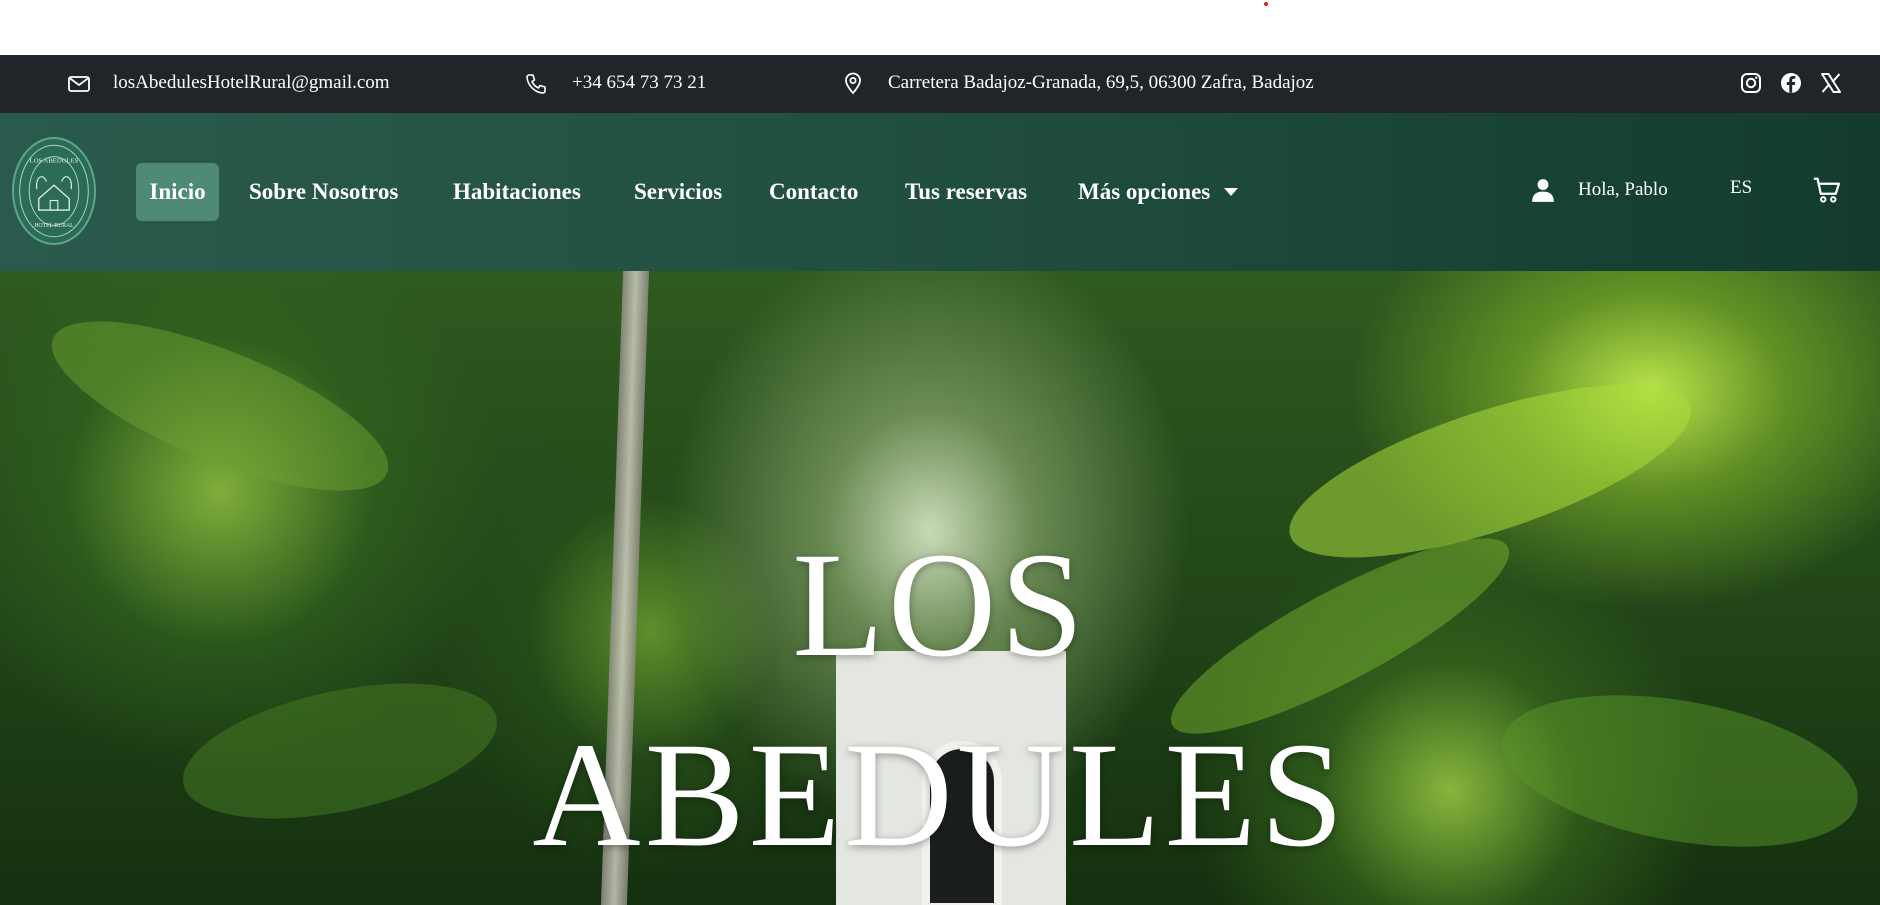 This screenshot has width=1880, height=905. I want to click on contact-phone: +34 654 73 73 21, so click(639, 83).